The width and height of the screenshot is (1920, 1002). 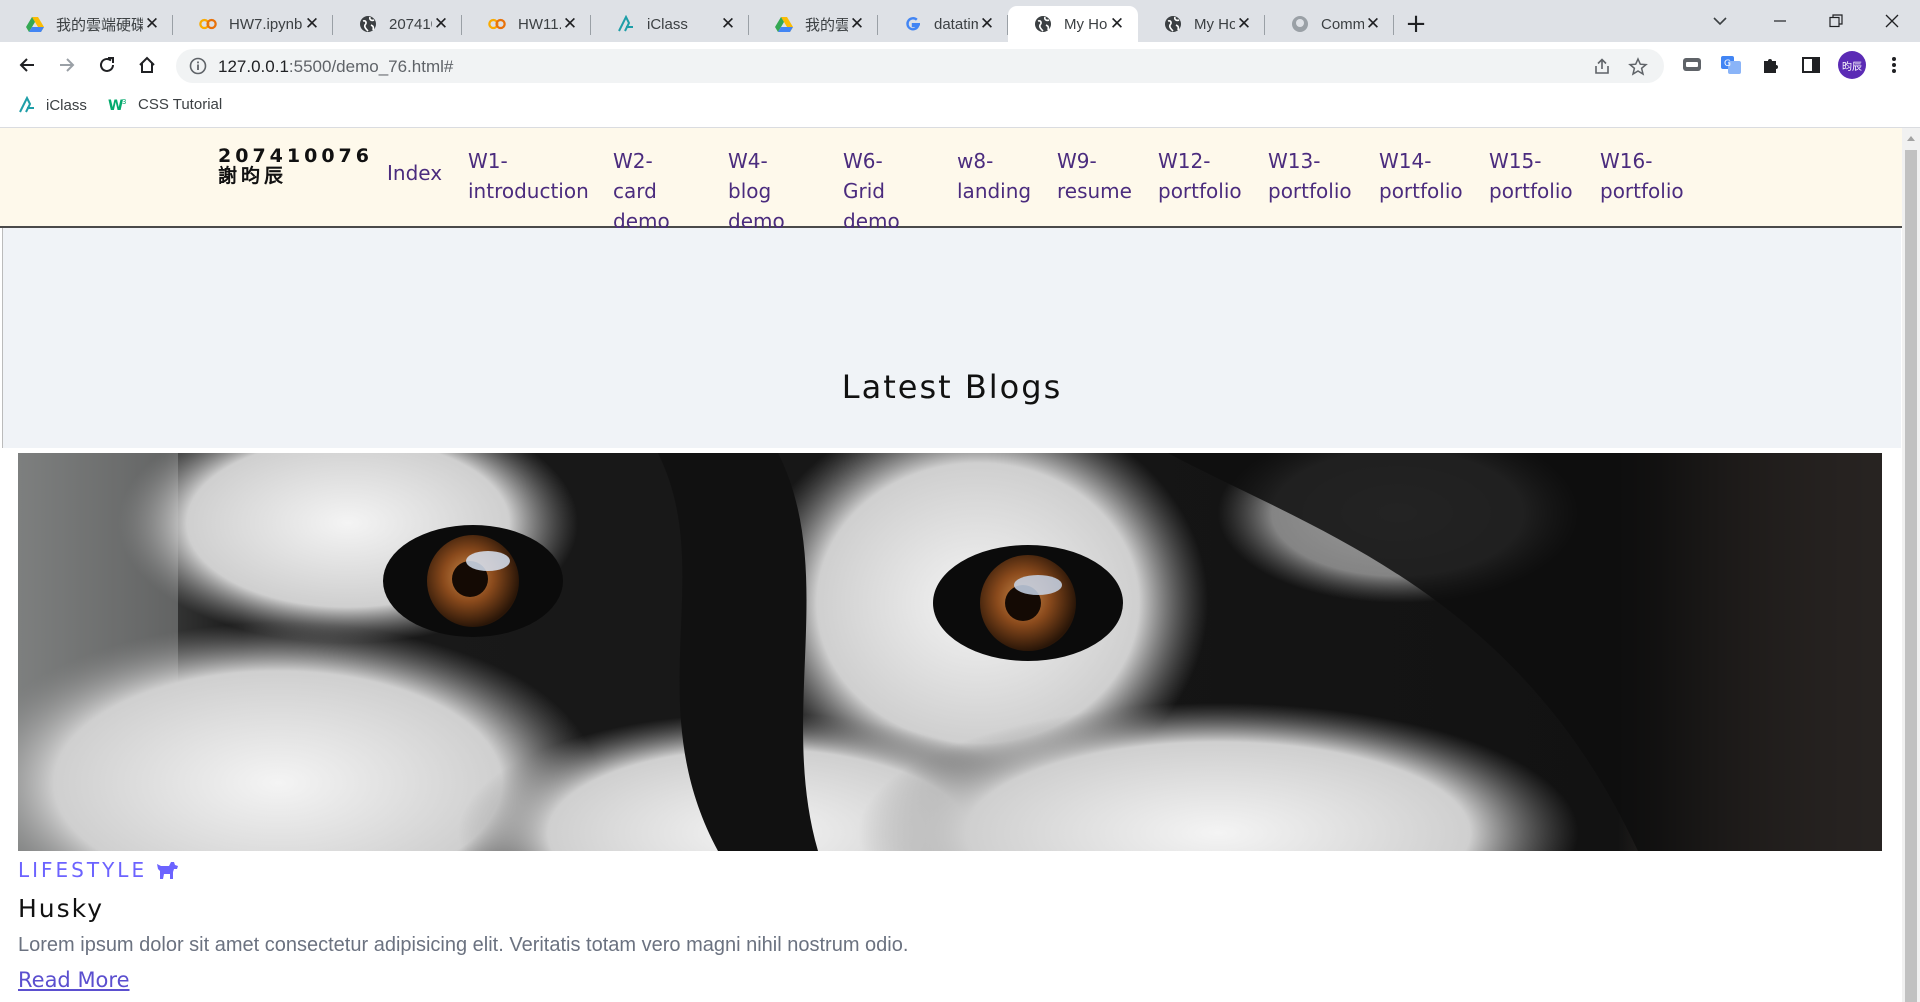 What do you see at coordinates (167, 870) in the screenshot?
I see `dog-icon` at bounding box center [167, 870].